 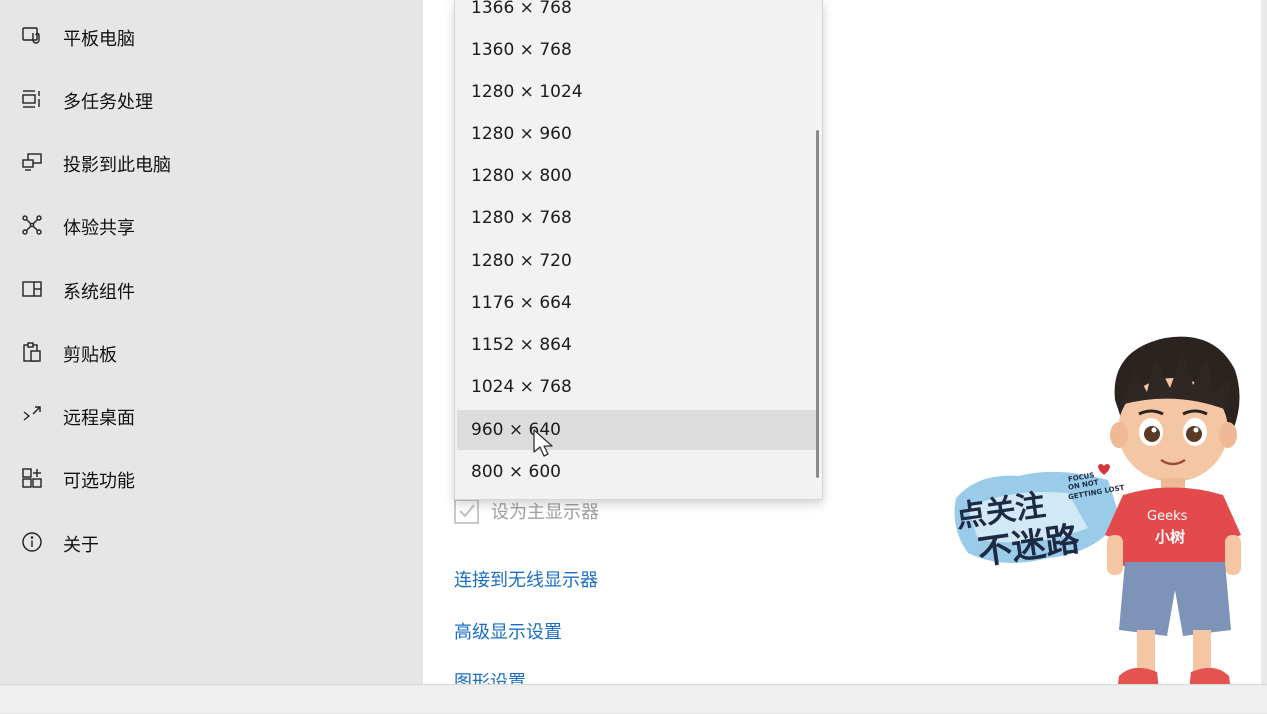 I want to click on tablet-icon, so click(x=32, y=36).